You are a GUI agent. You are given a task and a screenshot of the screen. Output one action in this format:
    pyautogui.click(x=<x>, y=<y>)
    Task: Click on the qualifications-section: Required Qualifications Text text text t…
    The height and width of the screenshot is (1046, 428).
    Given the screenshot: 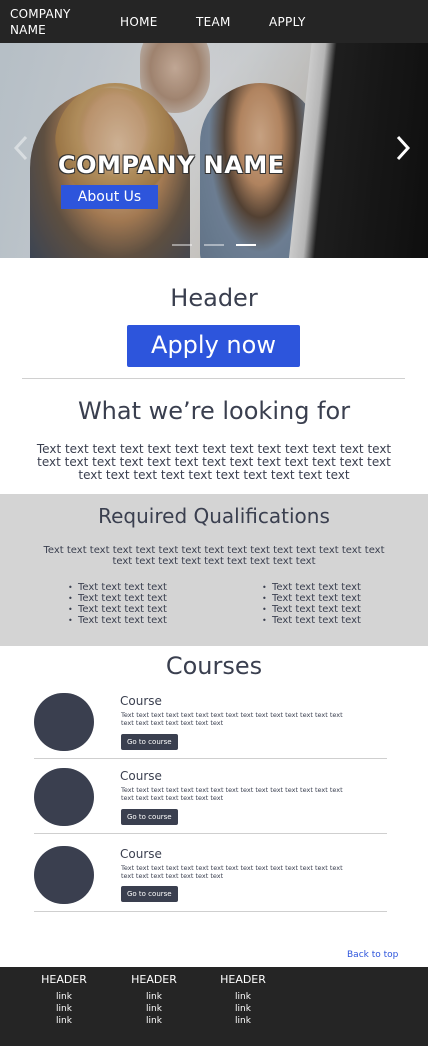 What is the action you would take?
    pyautogui.click(x=214, y=570)
    